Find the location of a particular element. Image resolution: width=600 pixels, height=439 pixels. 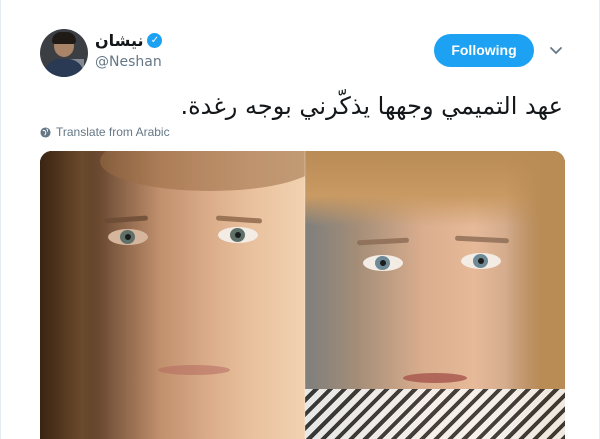

verified-badge-icon: ✓ is located at coordinates (155, 40).